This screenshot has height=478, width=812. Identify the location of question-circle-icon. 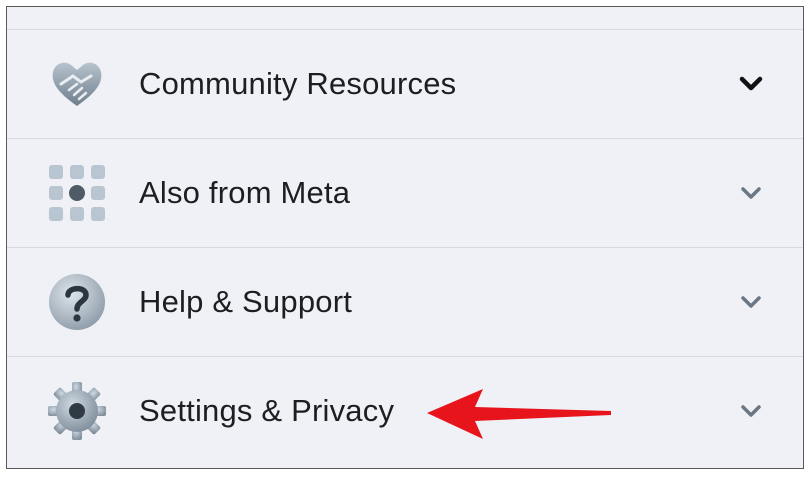
(77, 302).